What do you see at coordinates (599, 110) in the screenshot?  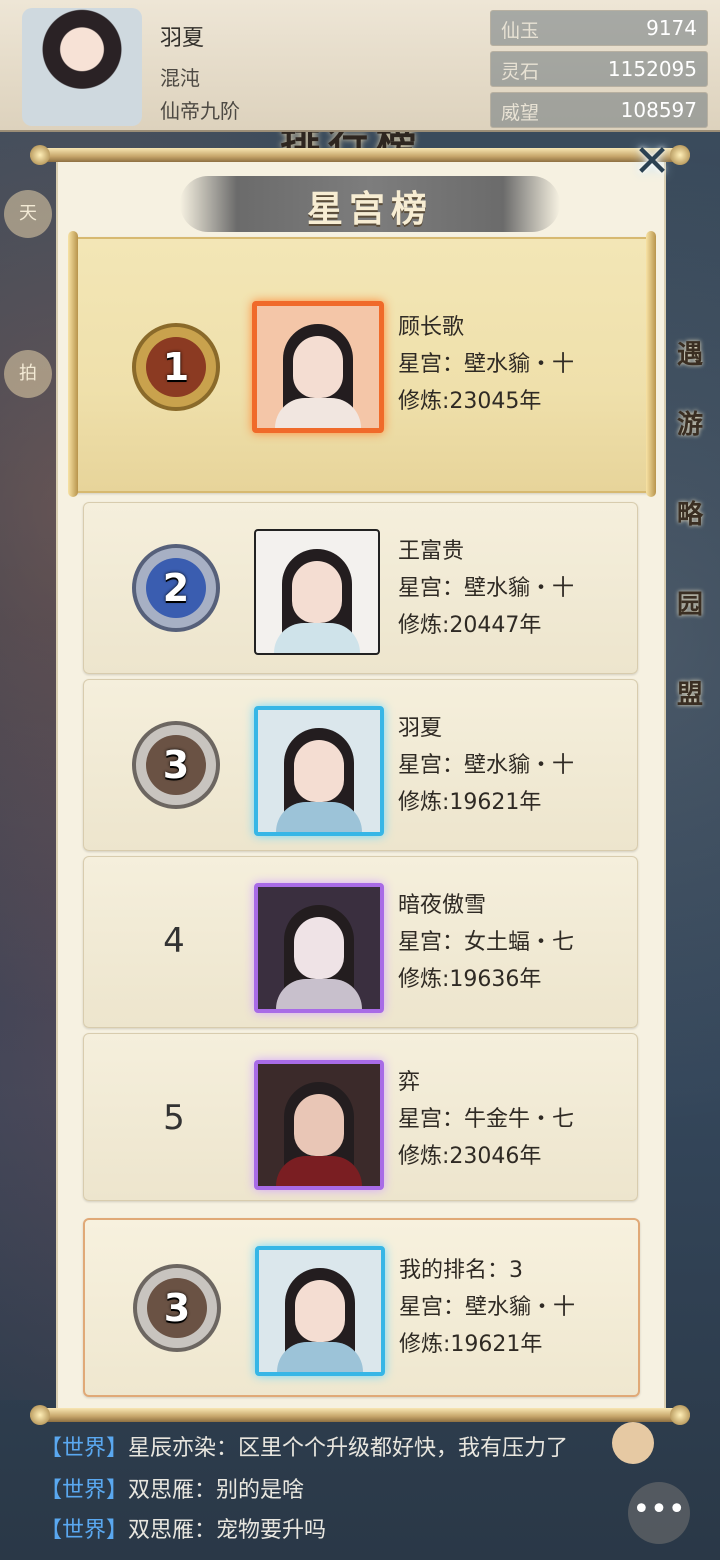 I see `resource-weiwang: 威望 108597` at bounding box center [599, 110].